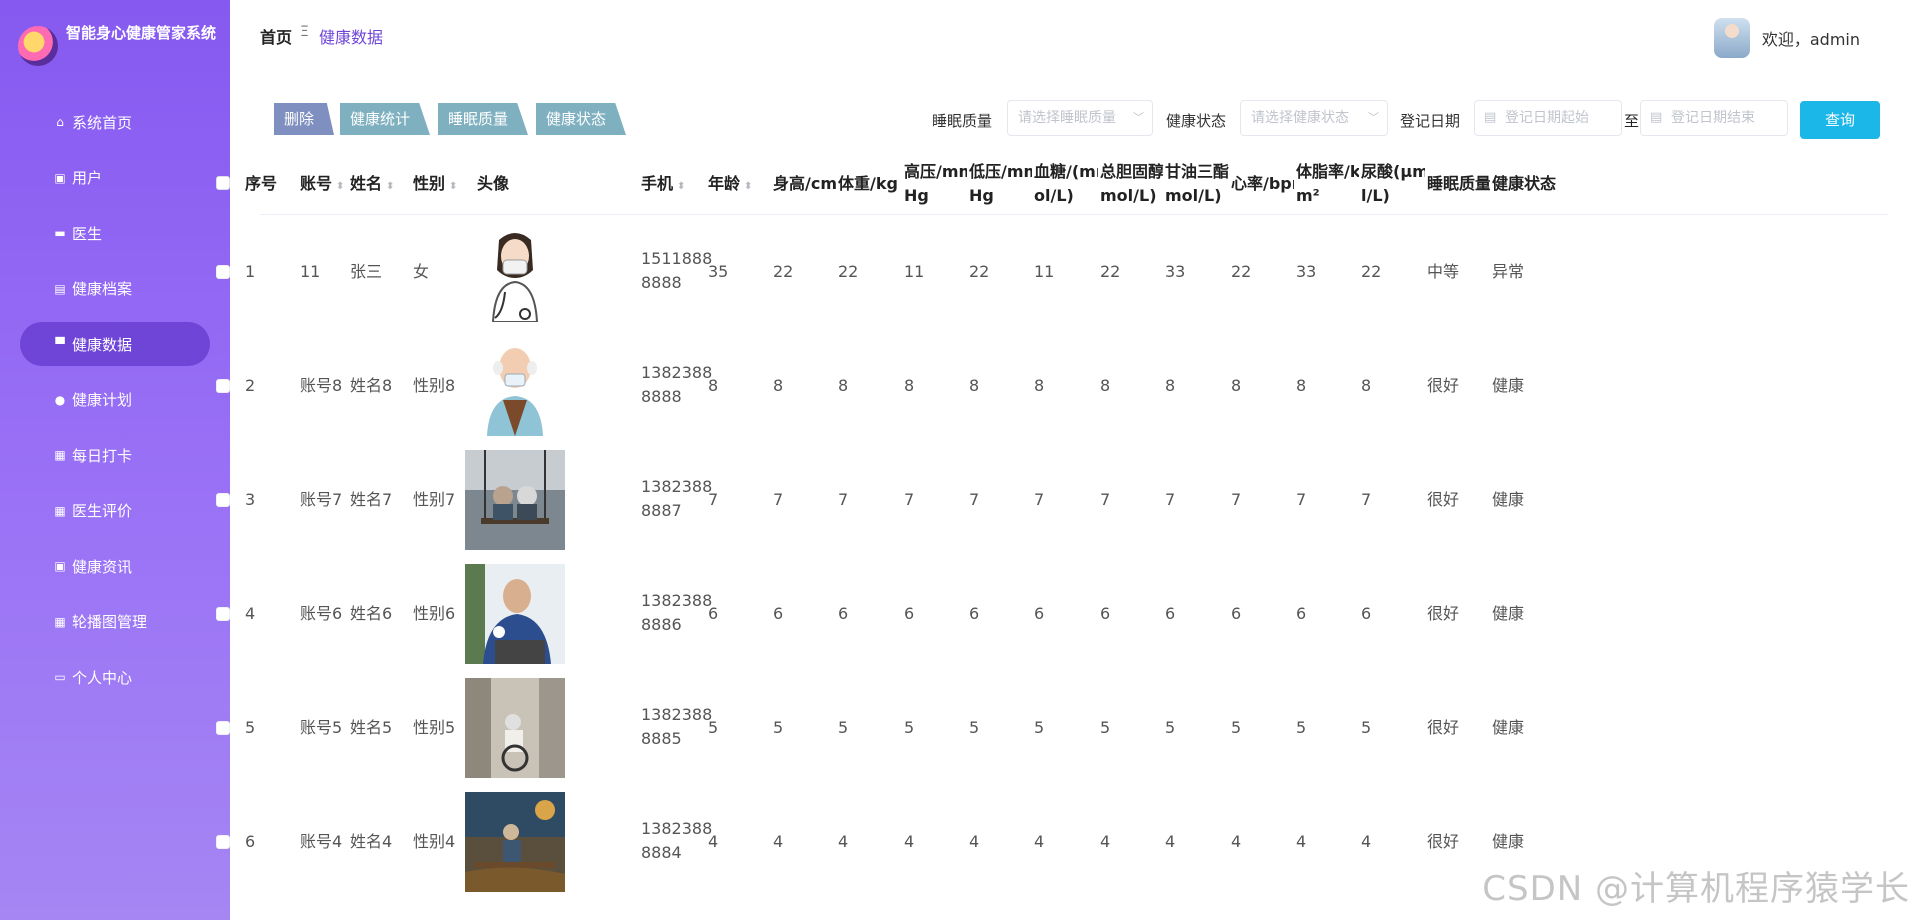  What do you see at coordinates (1731, 38) in the screenshot?
I see `avatar` at bounding box center [1731, 38].